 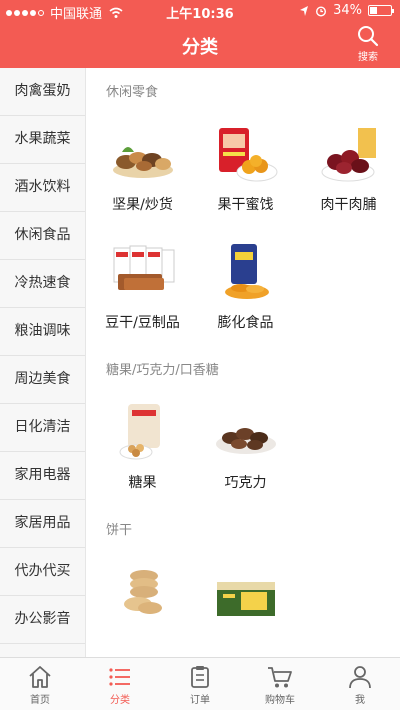 What do you see at coordinates (120, 700) in the screenshot?
I see `tab-label: 分类` at bounding box center [120, 700].